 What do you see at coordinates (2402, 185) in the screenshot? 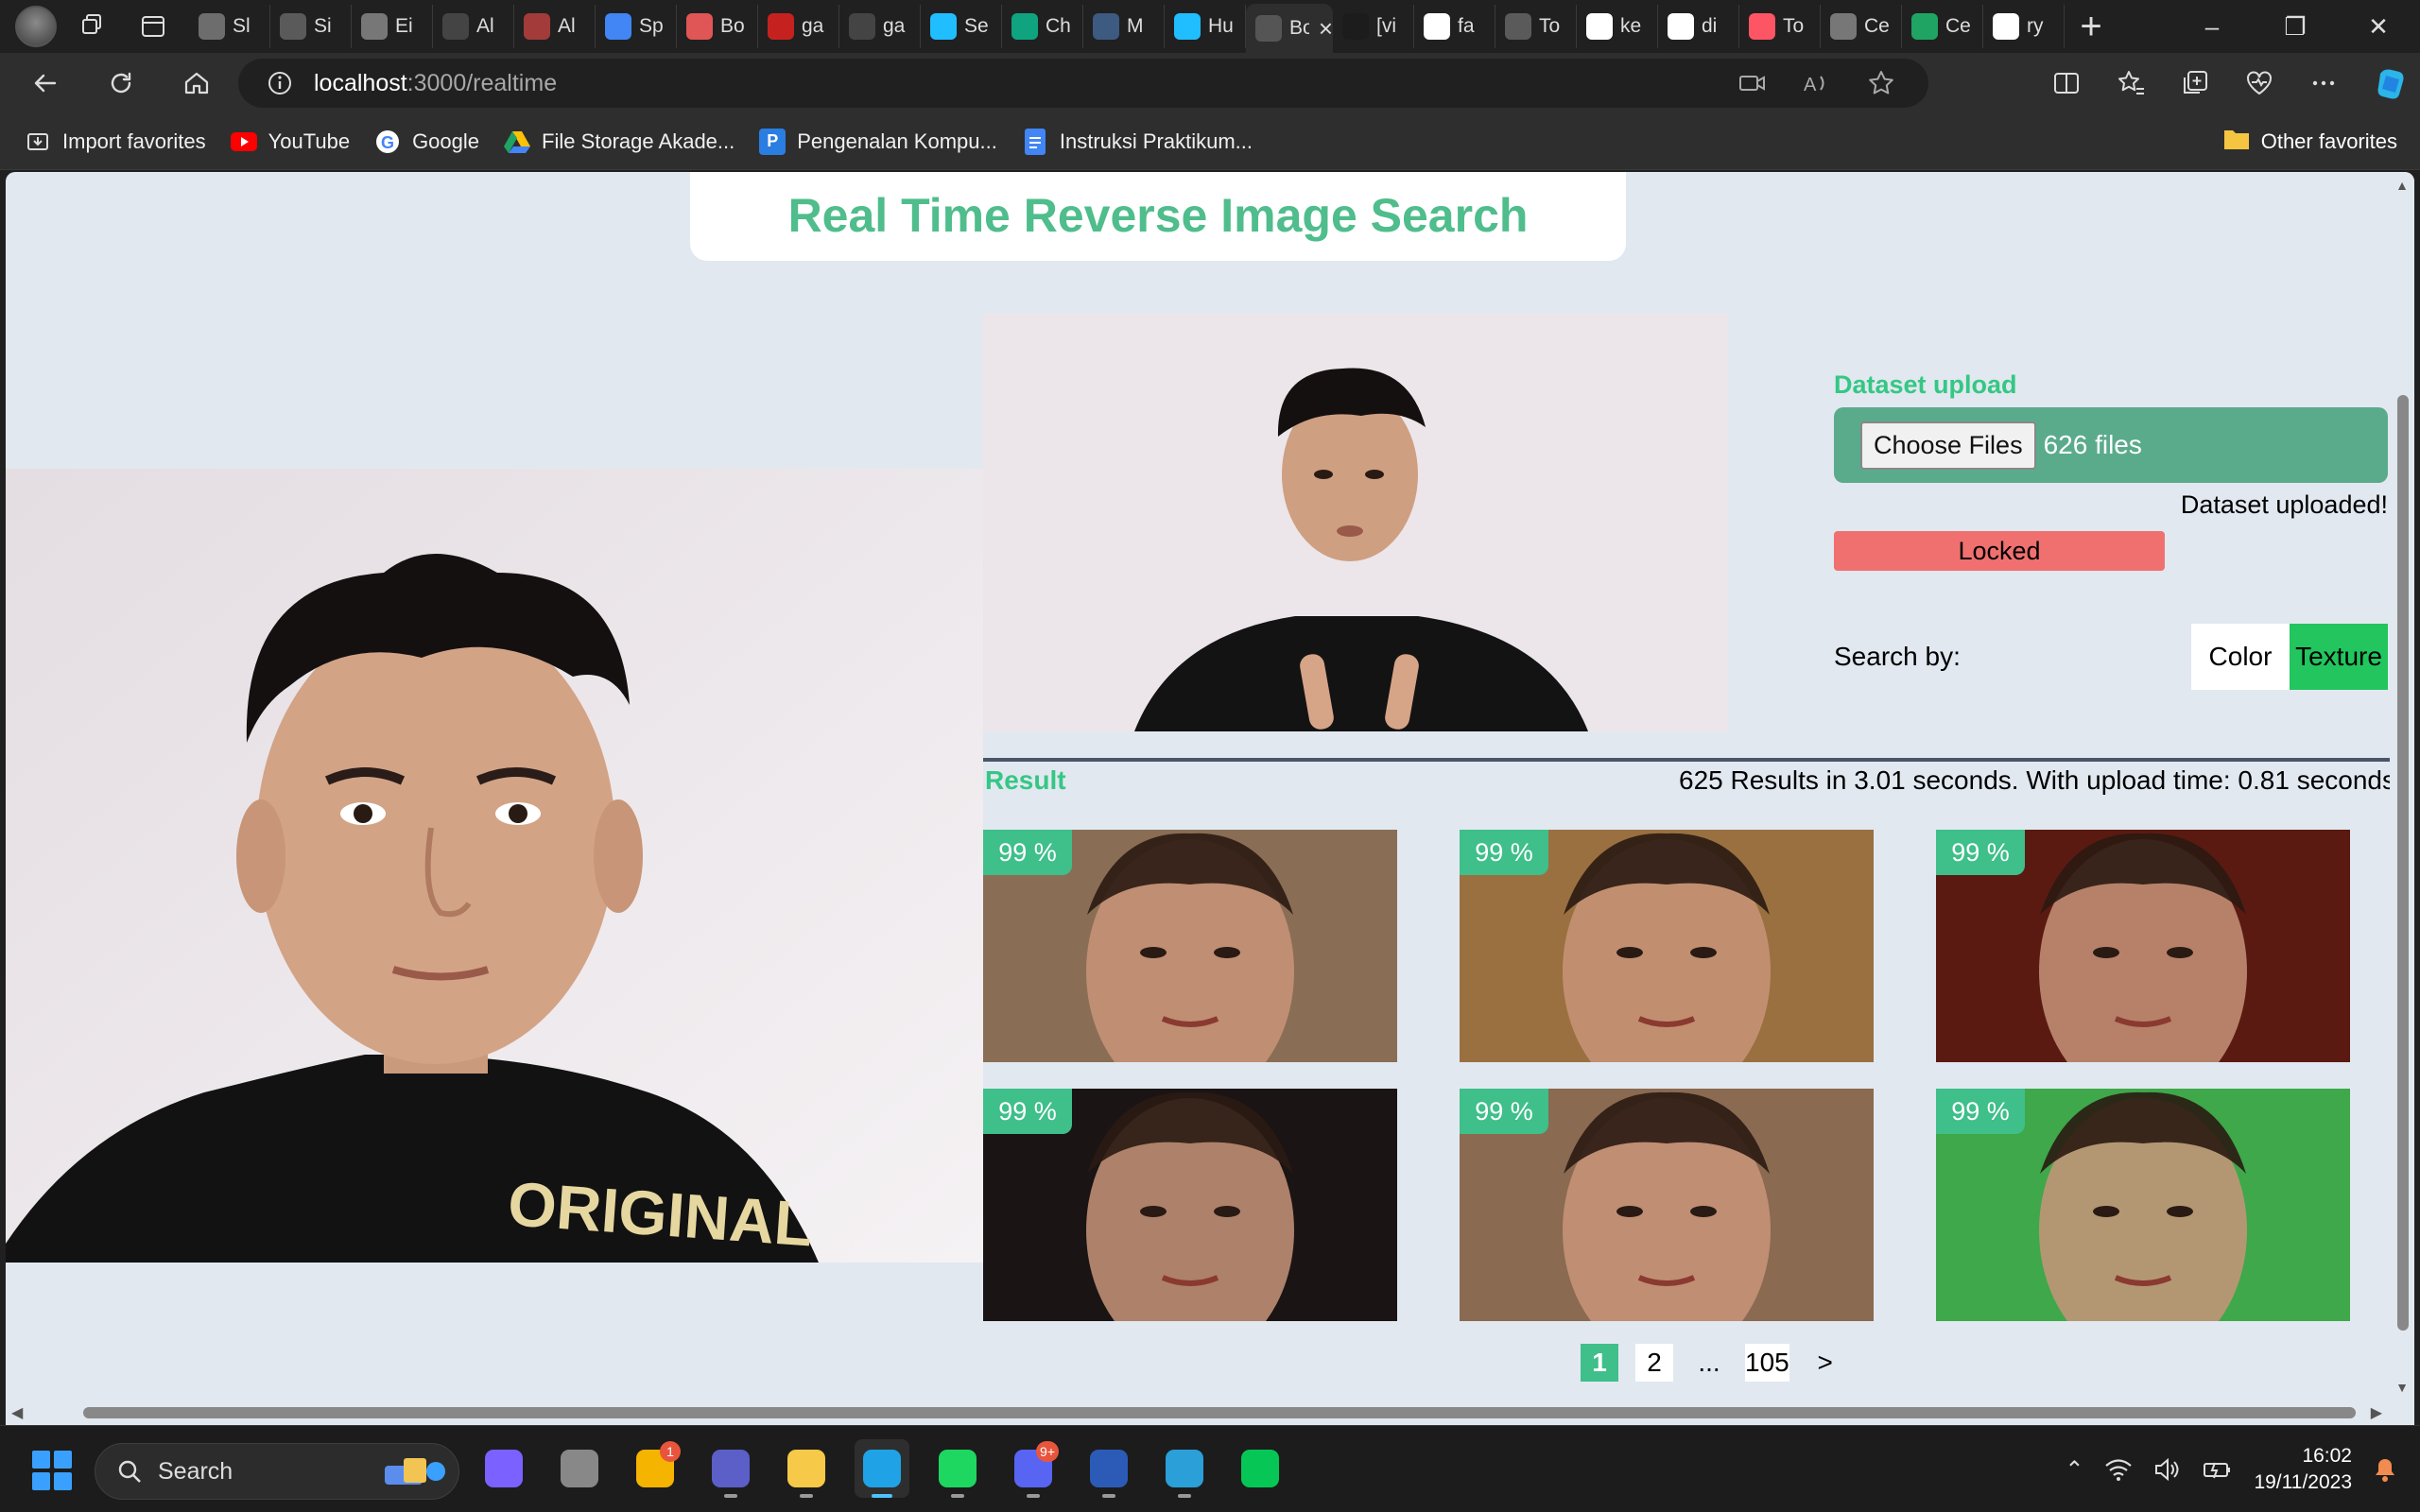
I see `scroll-up-icon: ▲` at bounding box center [2402, 185].